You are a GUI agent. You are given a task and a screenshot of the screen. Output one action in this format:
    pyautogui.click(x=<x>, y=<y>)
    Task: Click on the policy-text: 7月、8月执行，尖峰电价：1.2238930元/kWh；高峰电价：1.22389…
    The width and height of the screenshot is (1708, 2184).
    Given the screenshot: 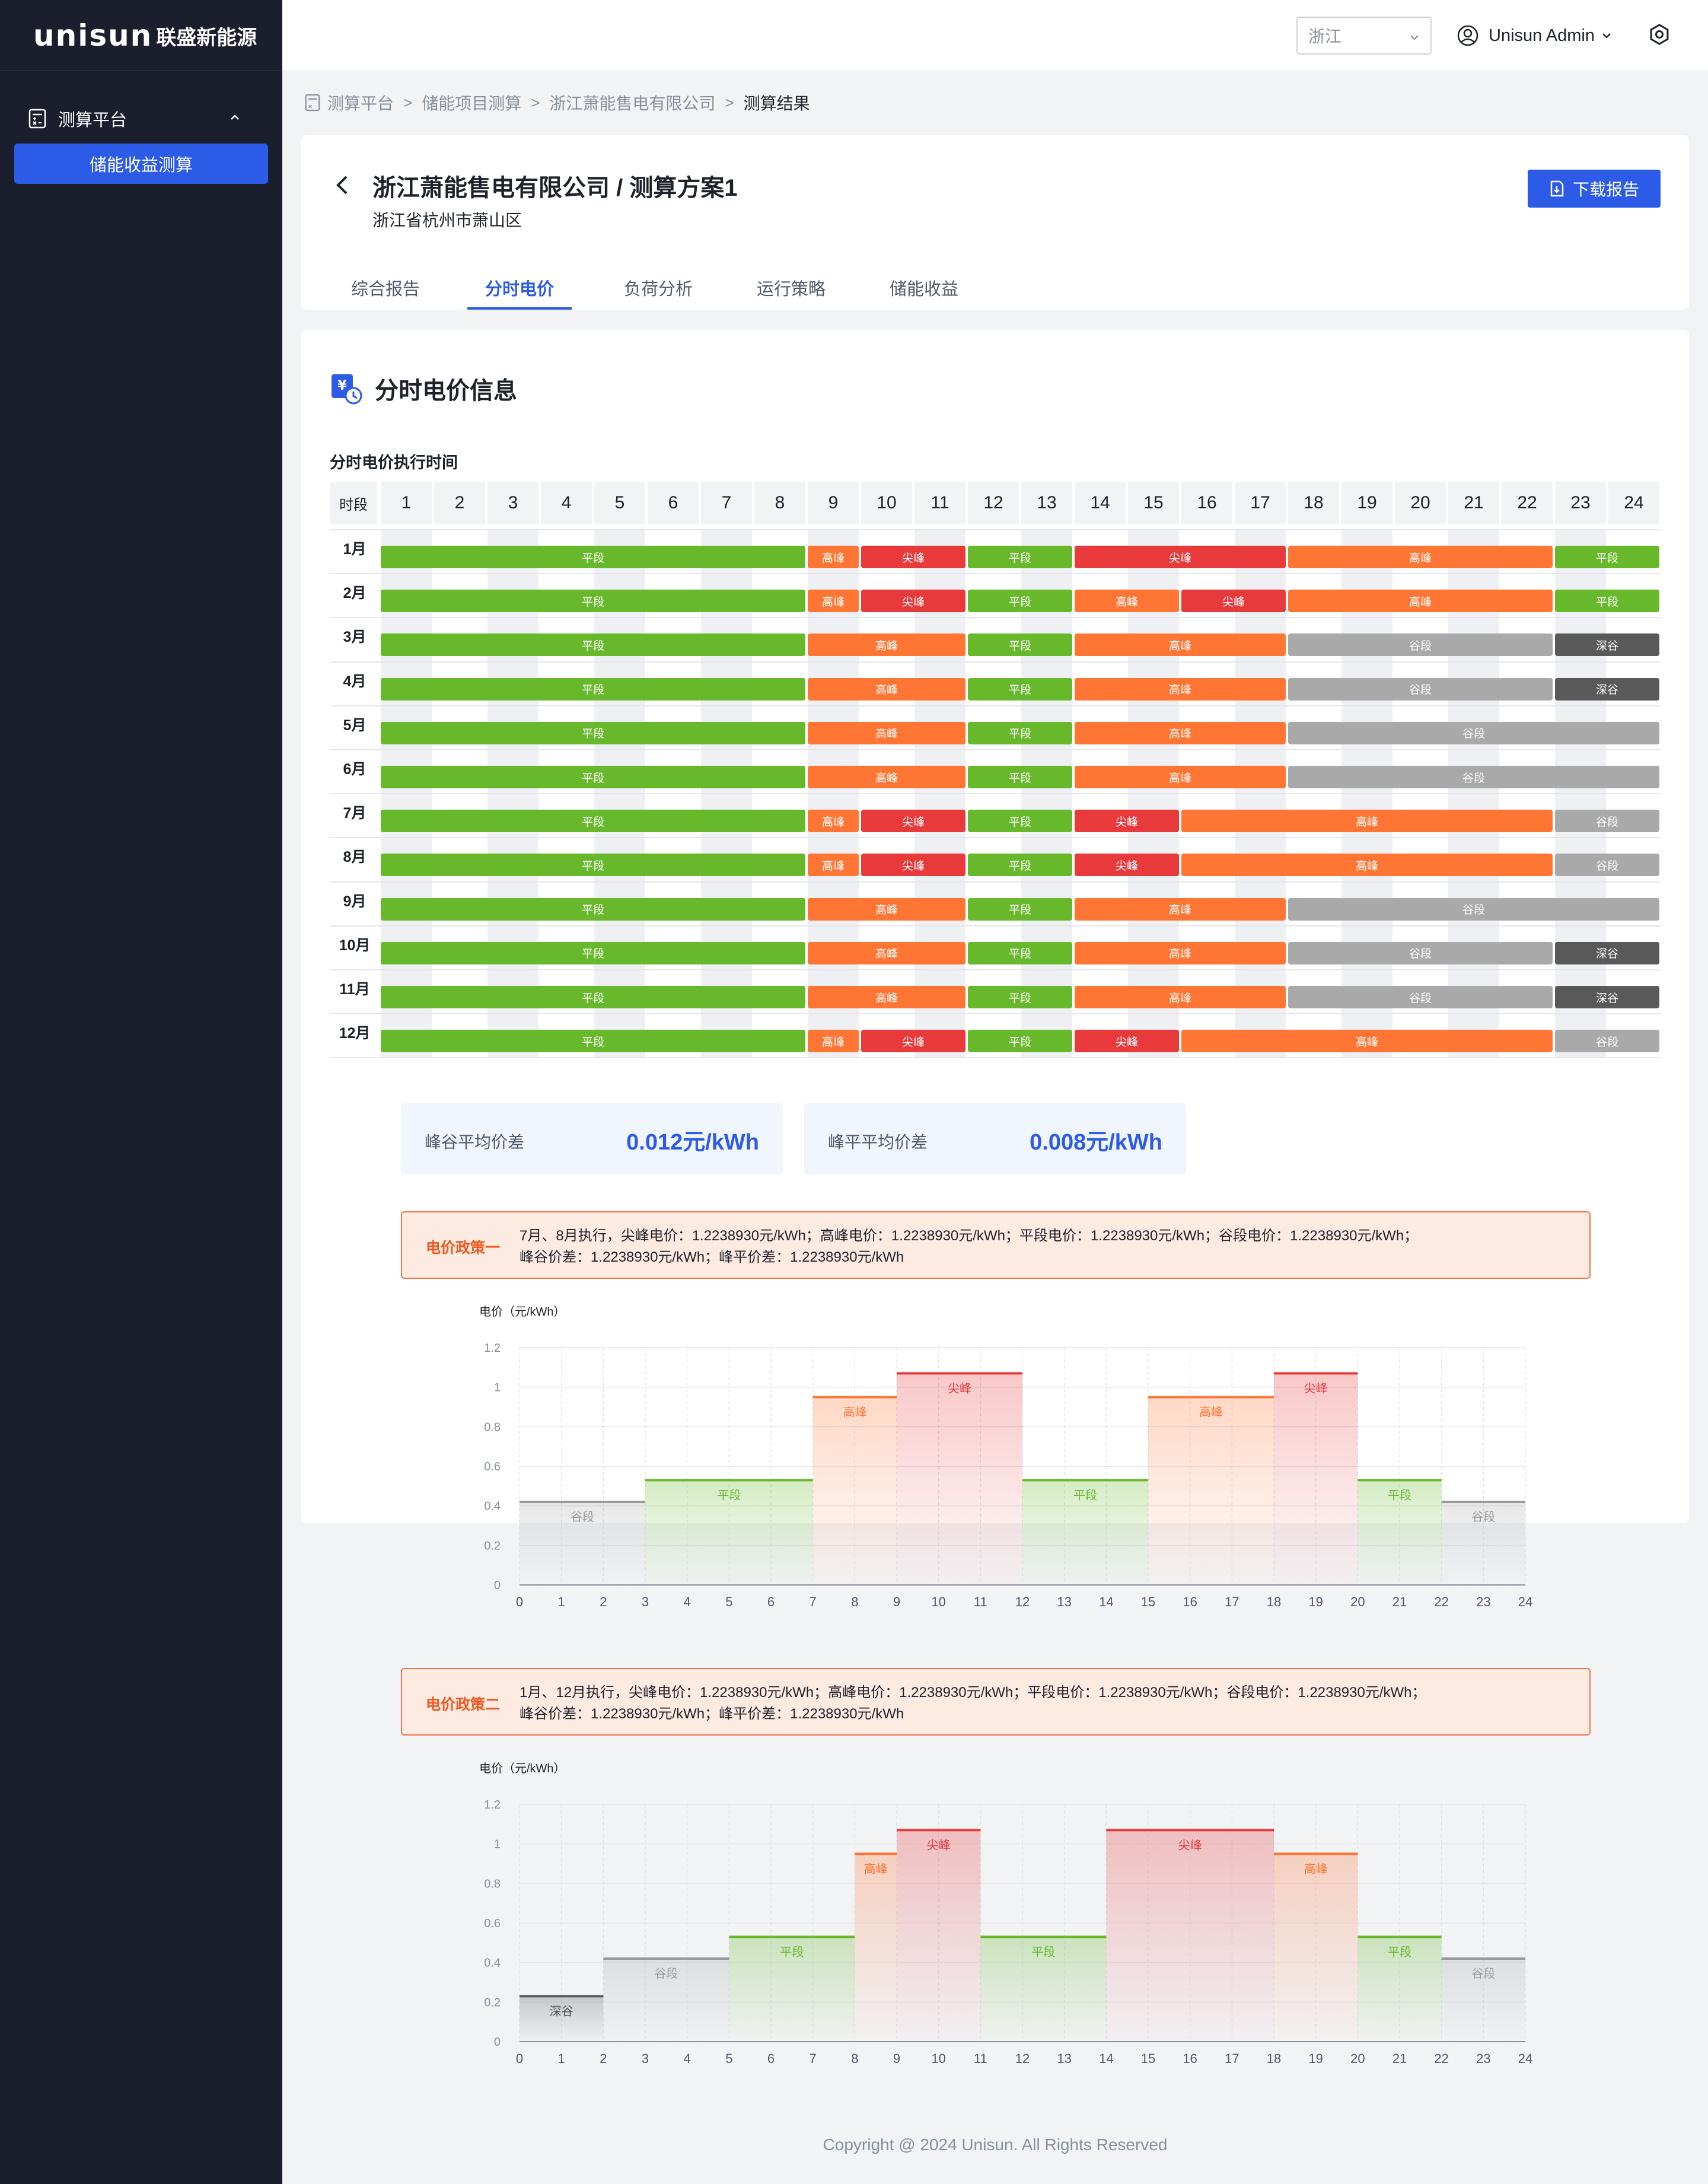 What is the action you would take?
    pyautogui.click(x=1047, y=1246)
    